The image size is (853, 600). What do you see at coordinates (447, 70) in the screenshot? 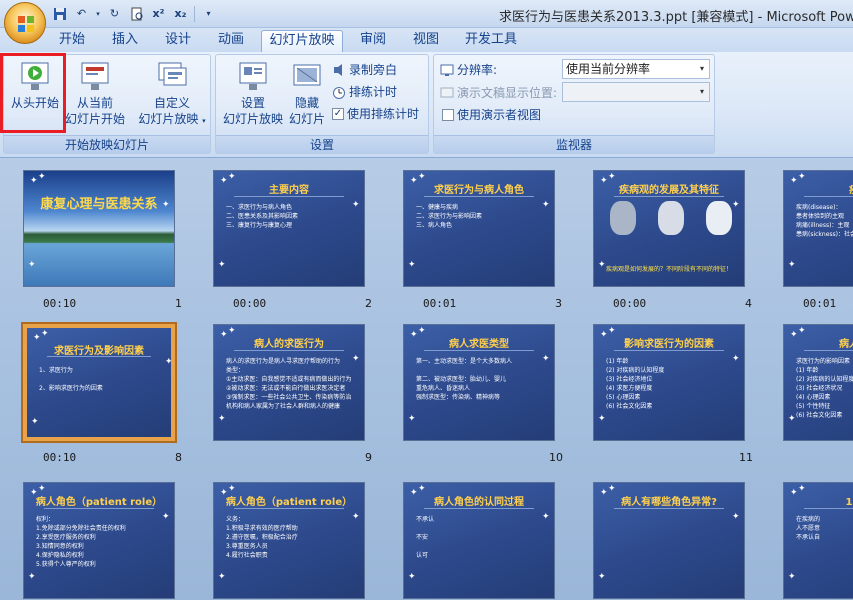
I see `resolution-icon` at bounding box center [447, 70].